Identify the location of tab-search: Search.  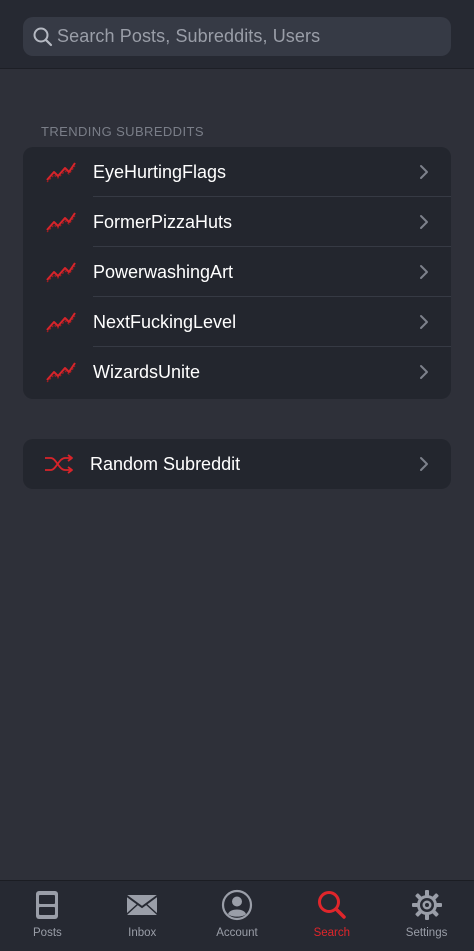
(331, 916).